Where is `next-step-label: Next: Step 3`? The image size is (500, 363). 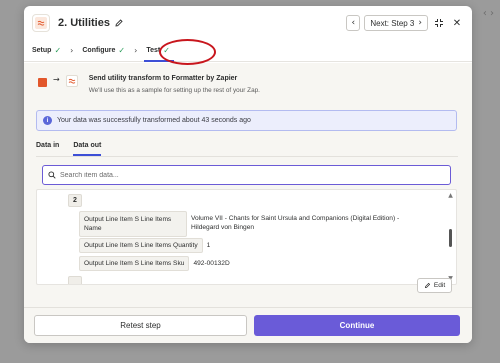 next-step-label: Next: Step 3 is located at coordinates (392, 23).